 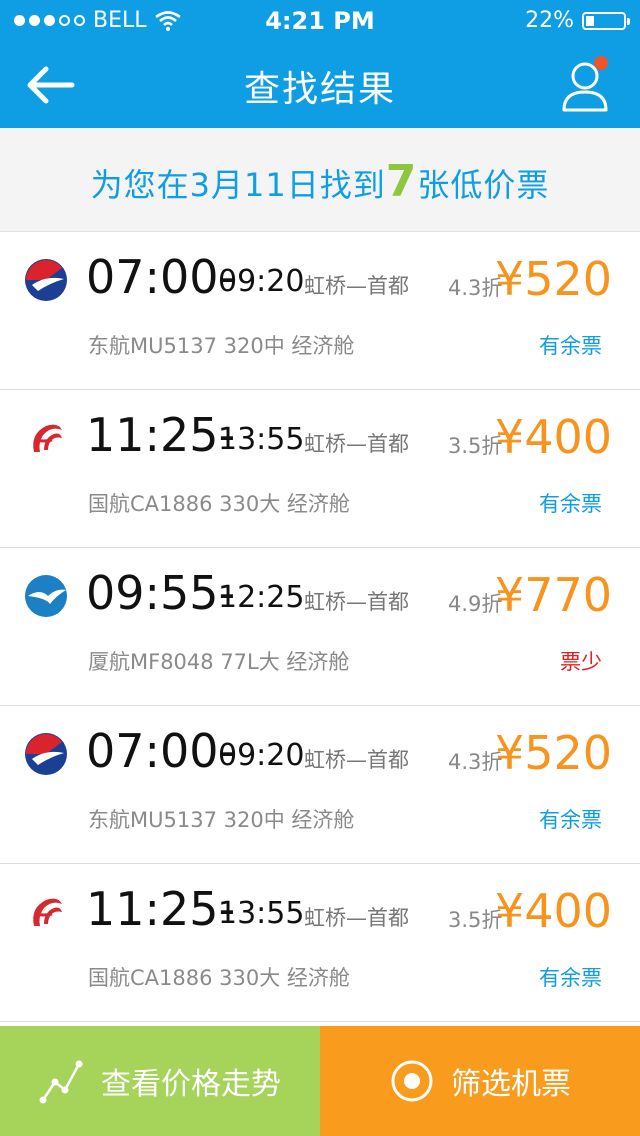 What do you see at coordinates (319, 89) in the screenshot?
I see `page-title: 查找结果` at bounding box center [319, 89].